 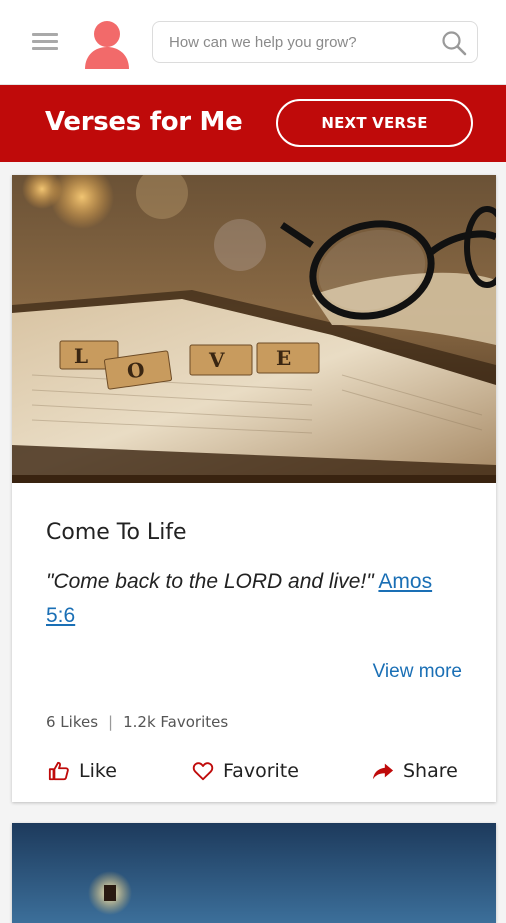 What do you see at coordinates (98, 771) in the screenshot?
I see `like-label: Like` at bounding box center [98, 771].